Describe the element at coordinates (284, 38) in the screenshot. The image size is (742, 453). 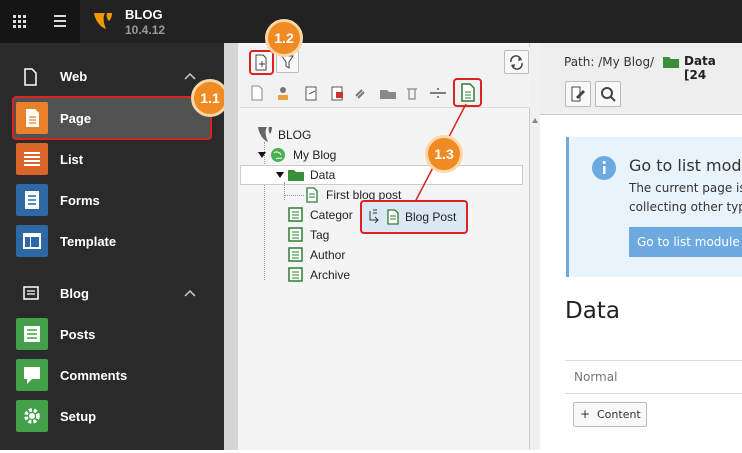
I see `callout-badge: 1.2` at that location.